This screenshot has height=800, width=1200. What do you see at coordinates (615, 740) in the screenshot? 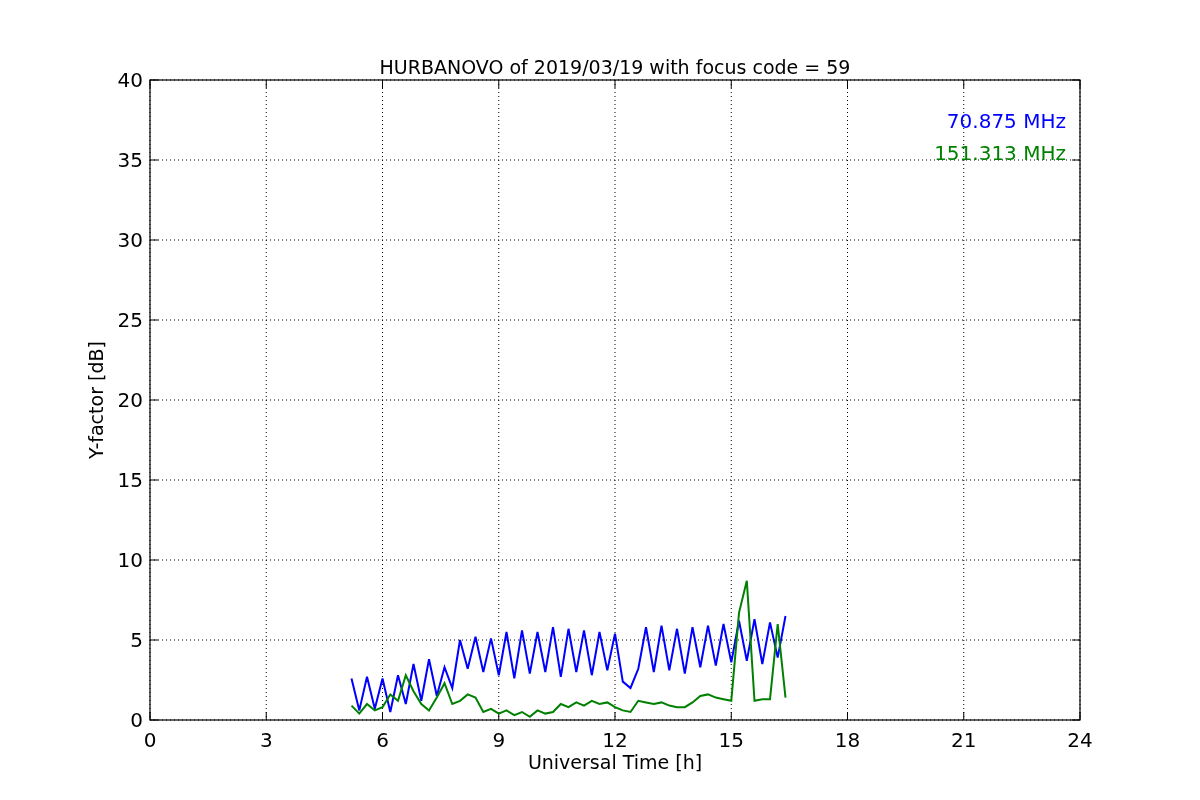
I see `x-tick-label: 12` at bounding box center [615, 740].